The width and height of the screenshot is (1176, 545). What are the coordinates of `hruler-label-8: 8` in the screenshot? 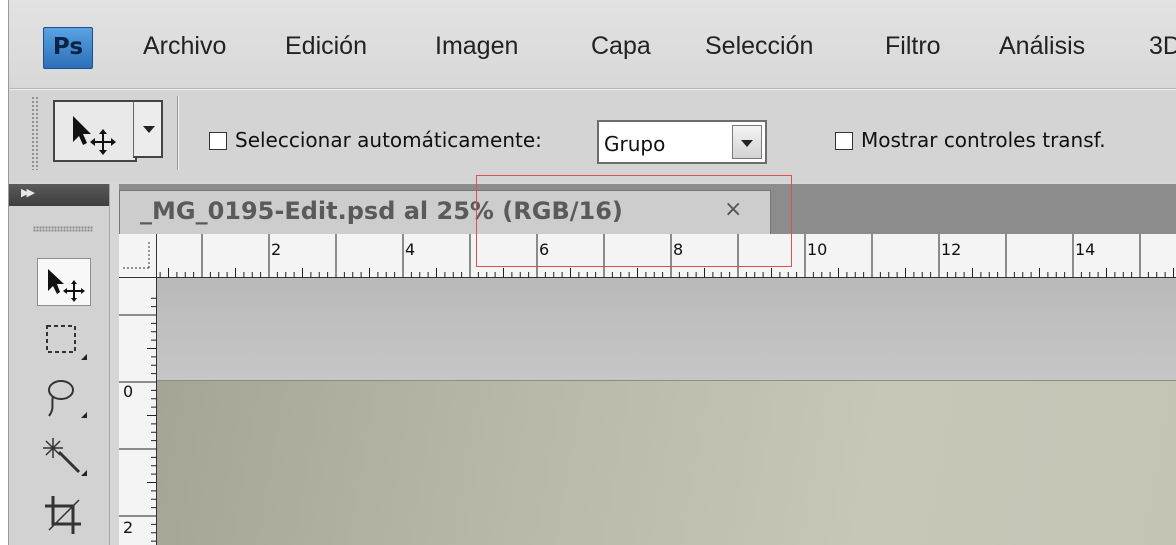 It's located at (678, 249).